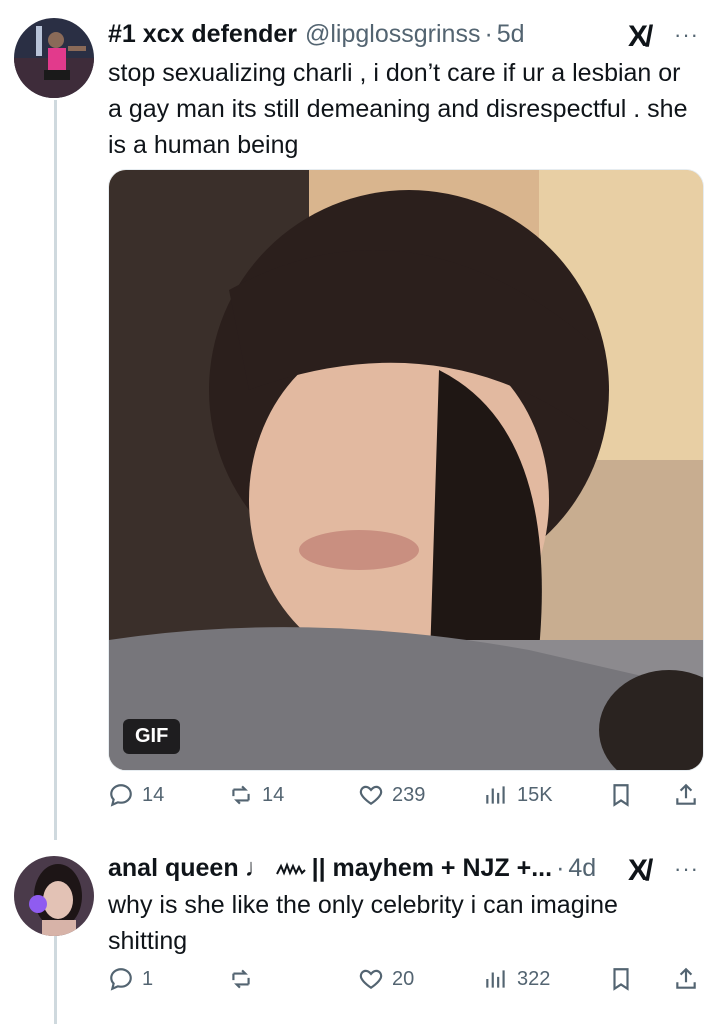  I want to click on reply-count: 14, so click(153, 794).